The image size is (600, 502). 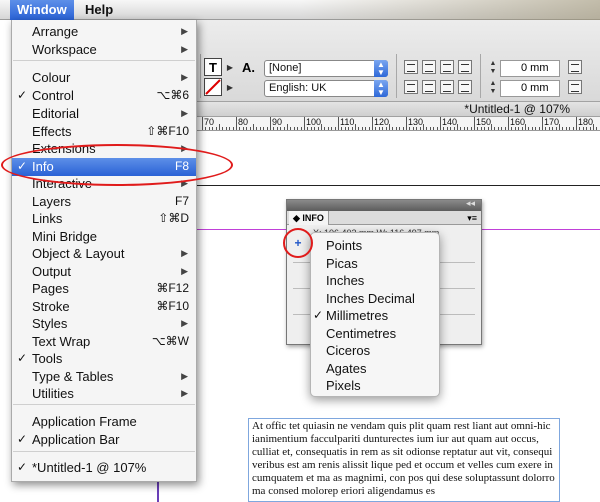 I want to click on menu-item-label: *Untitled-1 @ 107%, so click(x=89, y=467).